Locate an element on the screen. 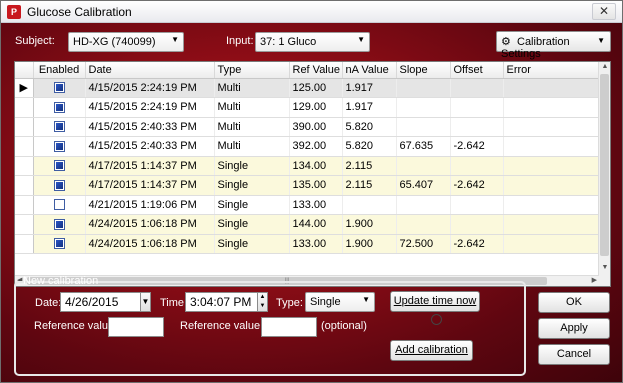 The width and height of the screenshot is (623, 383). column-header-type: Type is located at coordinates (252, 70).